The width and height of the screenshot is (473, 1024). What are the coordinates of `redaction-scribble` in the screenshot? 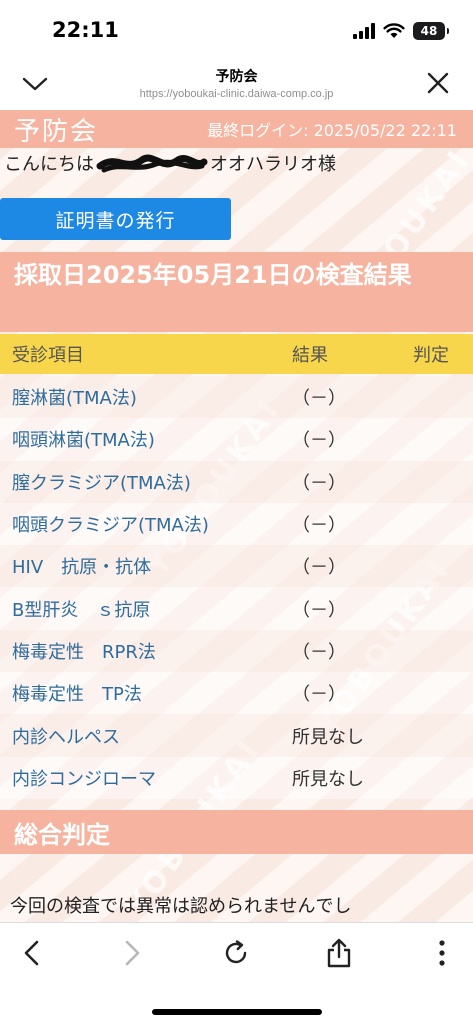 It's located at (152, 163).